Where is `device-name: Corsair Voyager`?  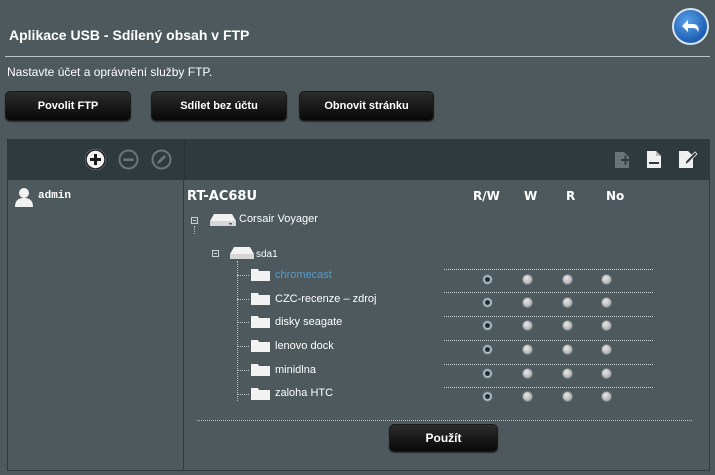
device-name: Corsair Voyager is located at coordinates (278, 219).